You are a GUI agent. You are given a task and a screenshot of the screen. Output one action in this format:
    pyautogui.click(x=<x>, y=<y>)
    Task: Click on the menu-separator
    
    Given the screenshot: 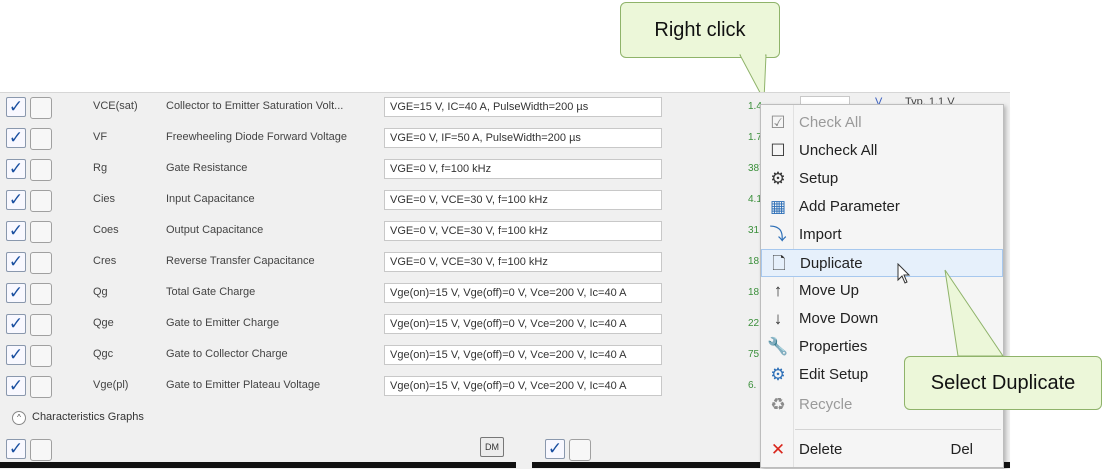 What is the action you would take?
    pyautogui.click(x=898, y=429)
    